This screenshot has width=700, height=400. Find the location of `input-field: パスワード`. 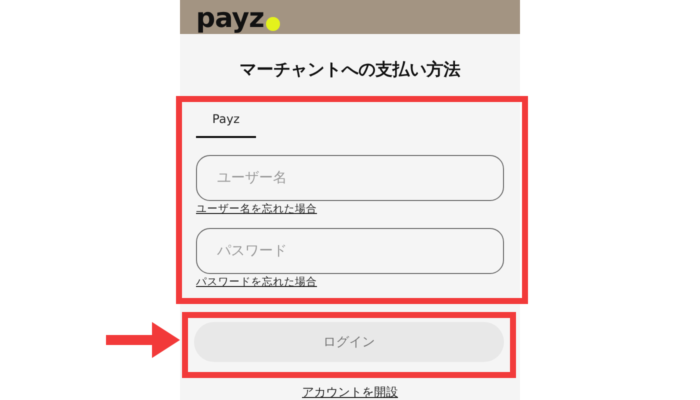

input-field: パスワード is located at coordinates (350, 251).